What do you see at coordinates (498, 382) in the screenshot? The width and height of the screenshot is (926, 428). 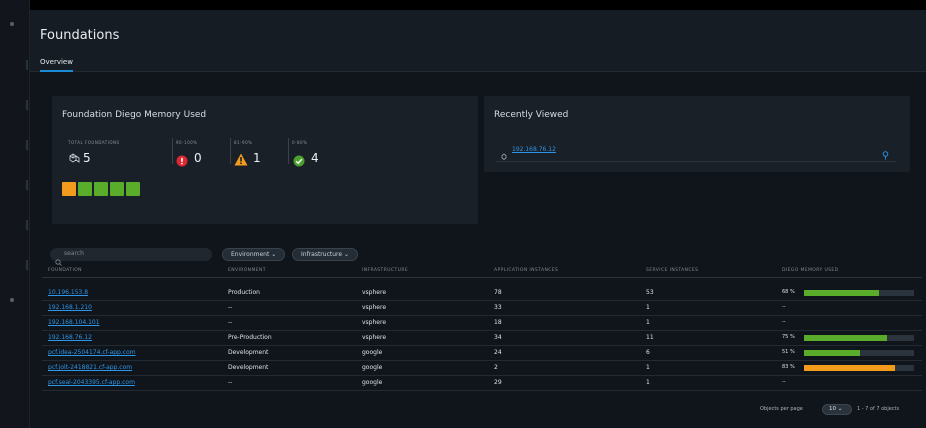 I see `app-instances-cell: 29` at bounding box center [498, 382].